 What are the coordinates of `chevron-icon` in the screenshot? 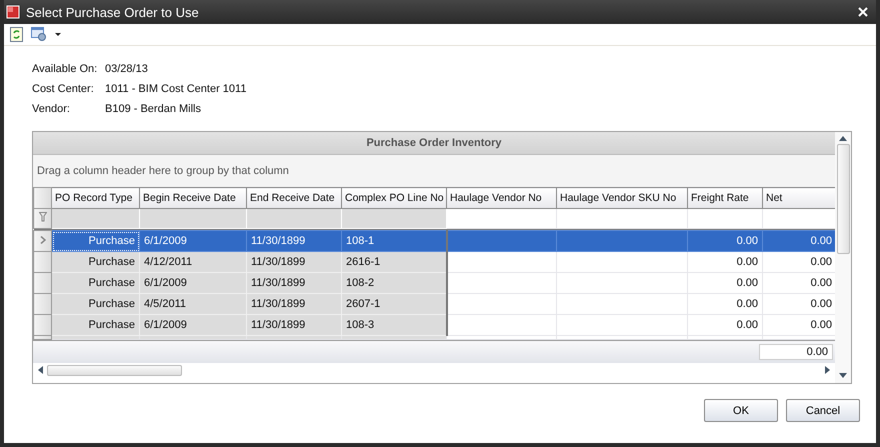 It's located at (43, 240).